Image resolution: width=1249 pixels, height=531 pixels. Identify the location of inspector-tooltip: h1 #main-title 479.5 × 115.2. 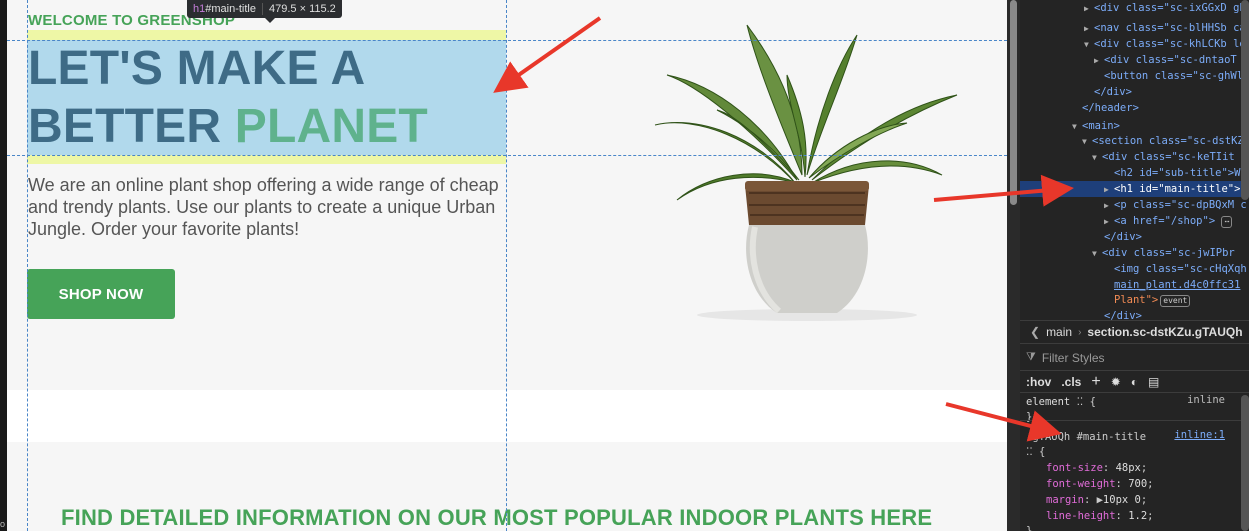
(264, 11).